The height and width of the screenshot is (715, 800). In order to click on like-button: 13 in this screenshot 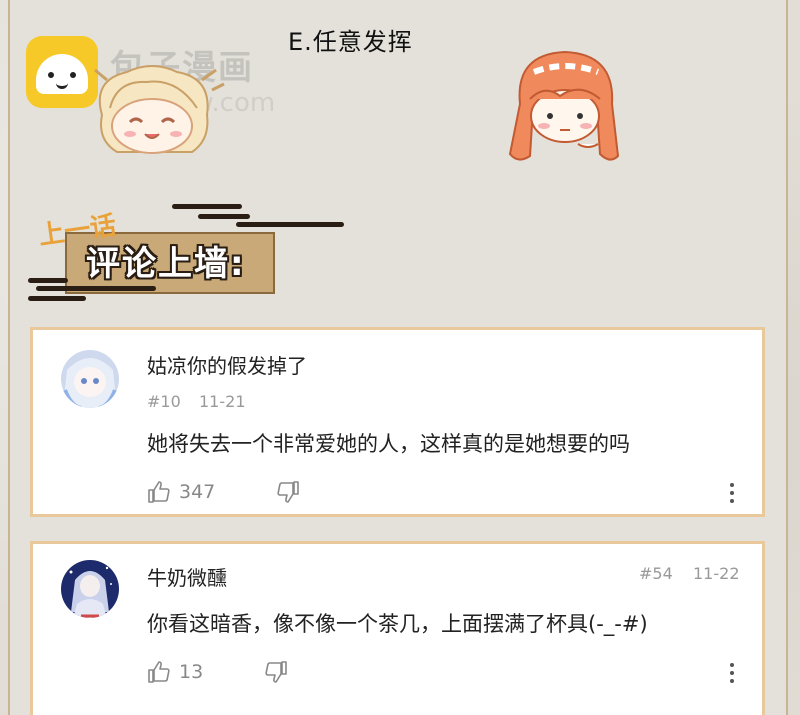, I will do `click(175, 672)`.